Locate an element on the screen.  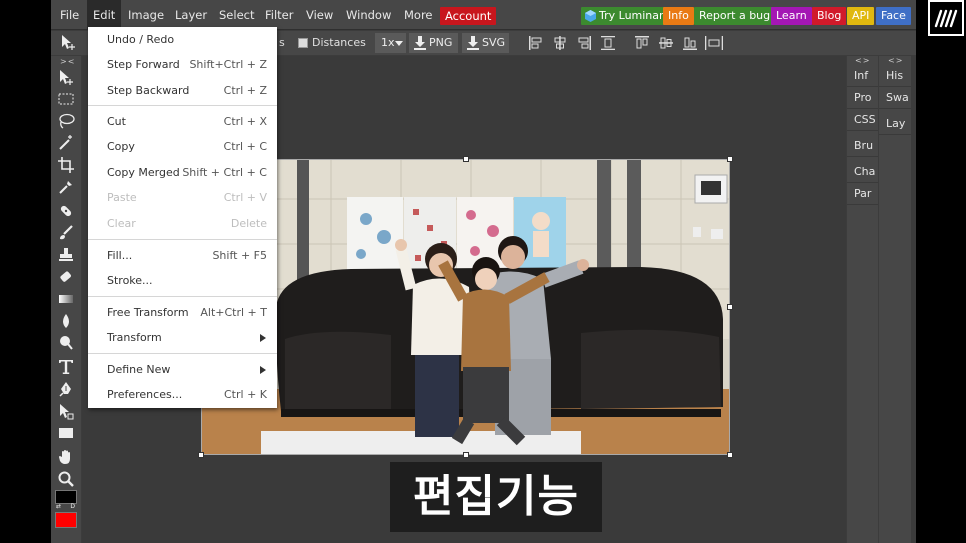
toolbar-collapse-toggle: >< is located at coordinates (67, 61).